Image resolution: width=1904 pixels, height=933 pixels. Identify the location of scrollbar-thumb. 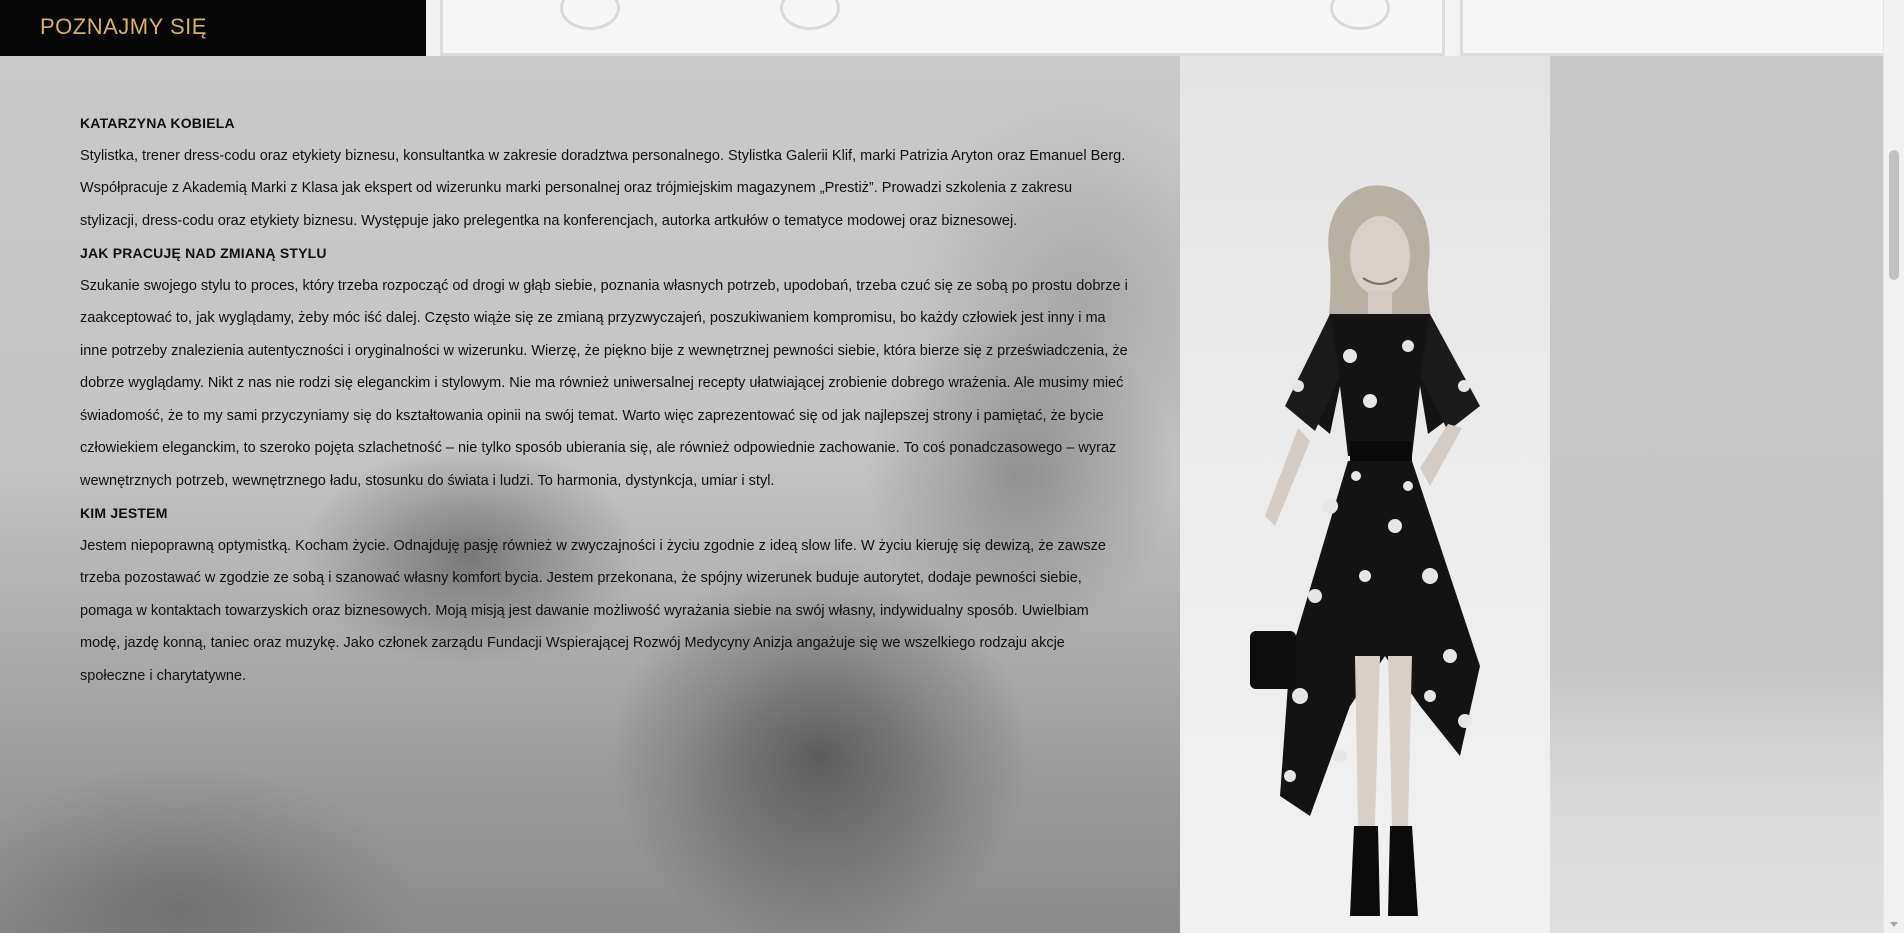
(1894, 215).